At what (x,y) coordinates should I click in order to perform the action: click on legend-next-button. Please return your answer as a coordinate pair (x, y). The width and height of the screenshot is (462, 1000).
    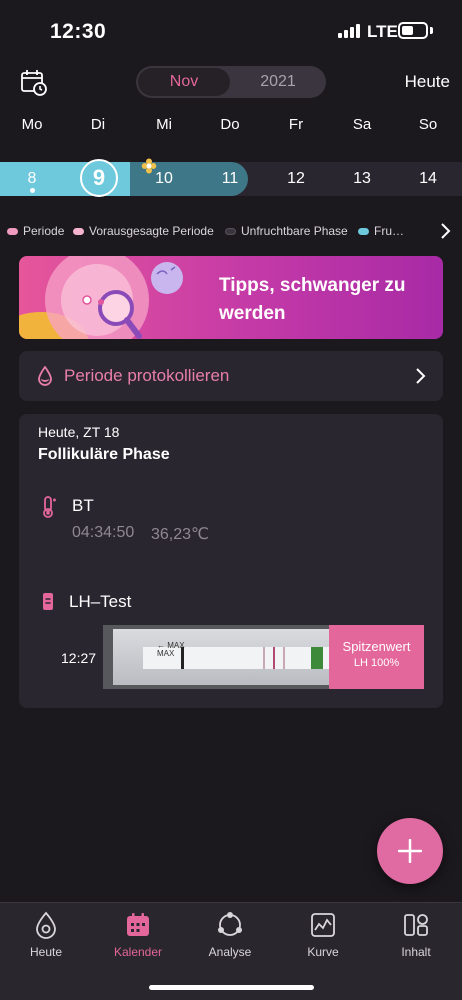
    Looking at the image, I should click on (447, 231).